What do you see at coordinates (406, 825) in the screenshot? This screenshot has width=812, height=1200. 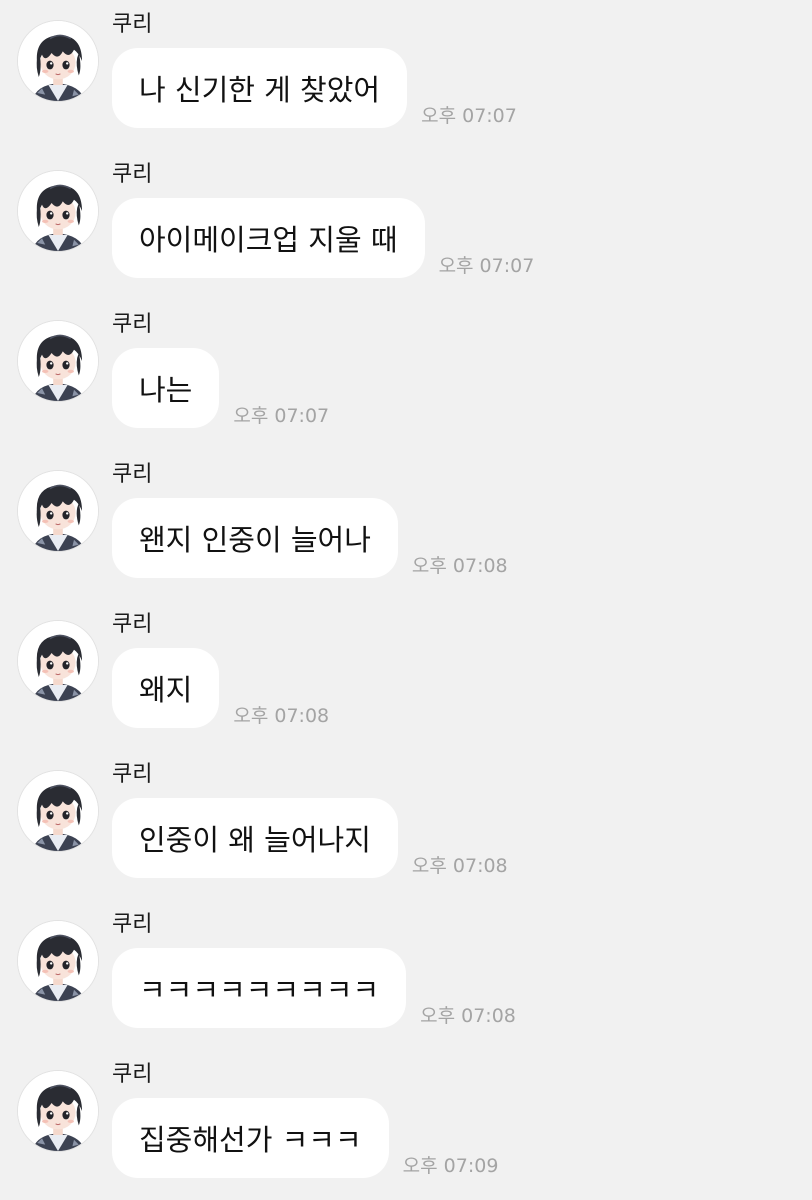 I see `message-item: 쿠리 인중이 왜 늘어나지 오후 07:08` at bounding box center [406, 825].